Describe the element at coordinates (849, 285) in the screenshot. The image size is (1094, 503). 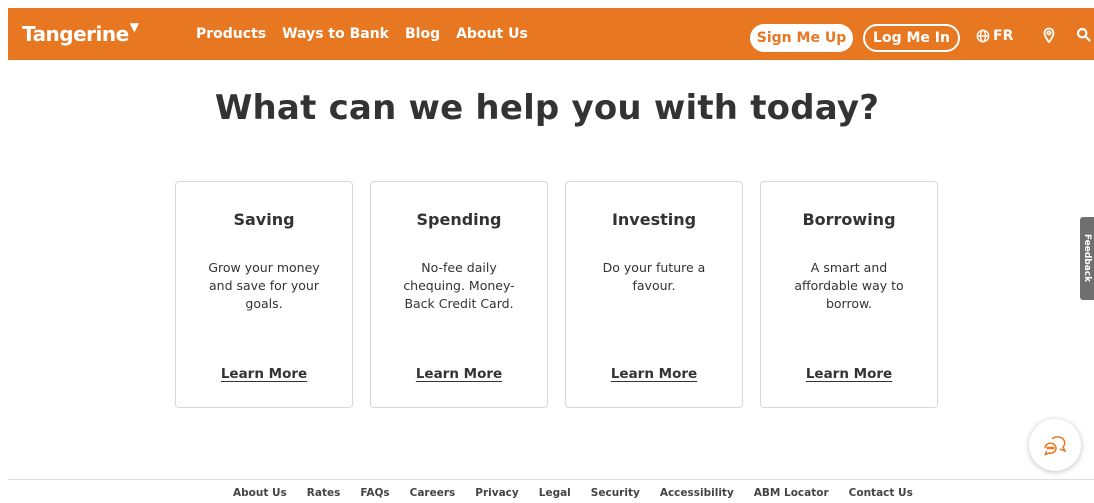
I see `card-description: A smart and affordable way to borrow.` at that location.